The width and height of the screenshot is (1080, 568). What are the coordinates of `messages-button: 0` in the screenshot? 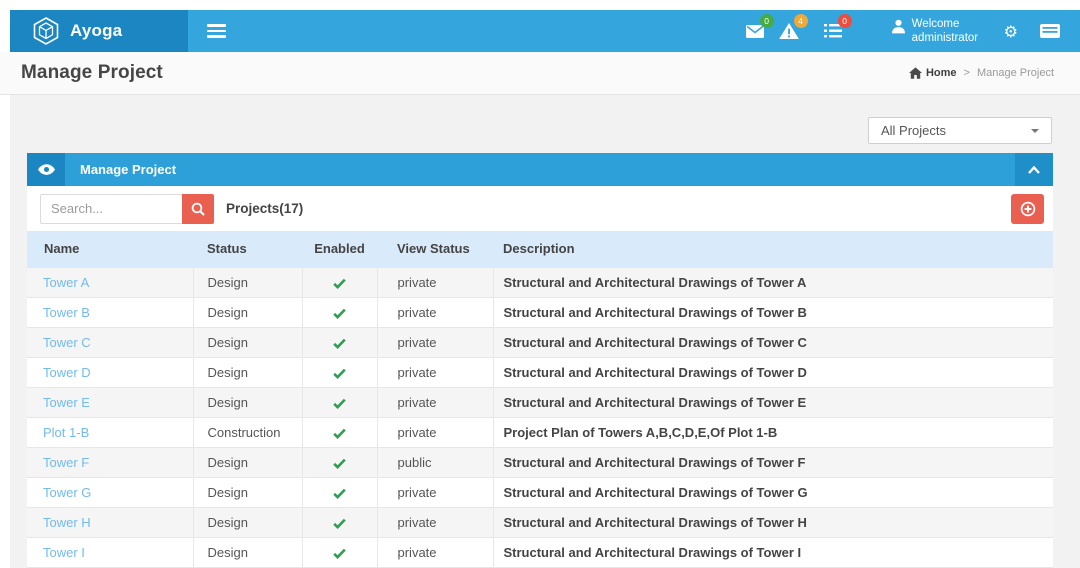 It's located at (759, 28).